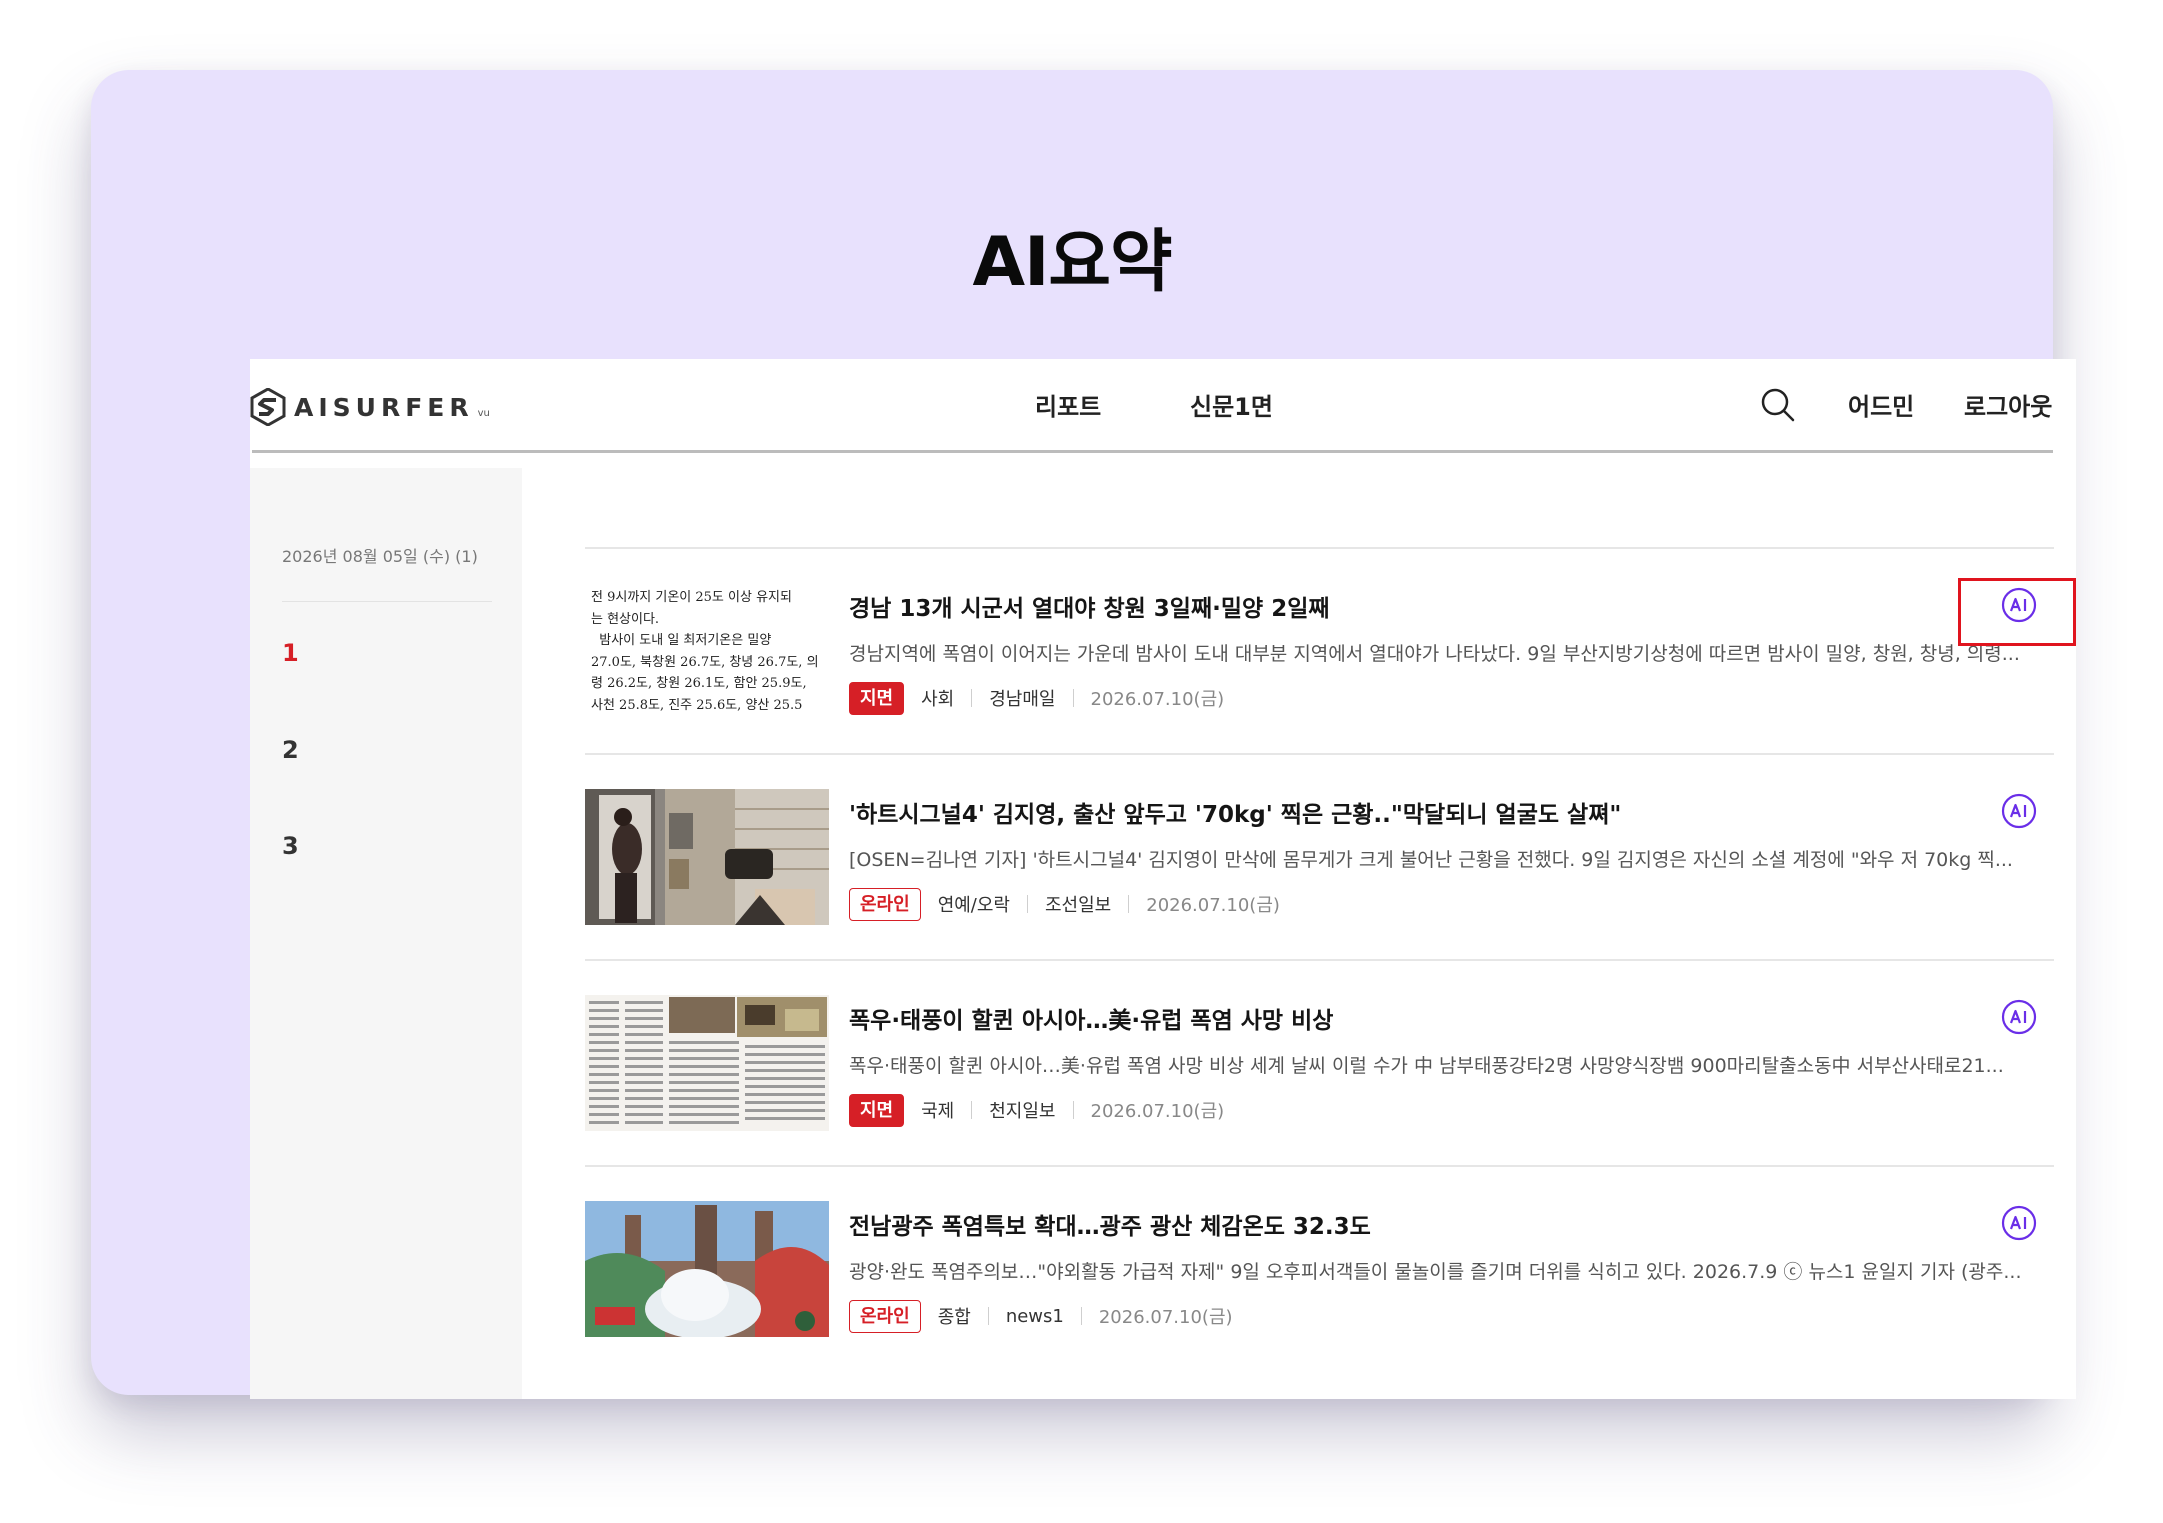  What do you see at coordinates (1078, 905) in the screenshot?
I see `article-source: 조선일보` at bounding box center [1078, 905].